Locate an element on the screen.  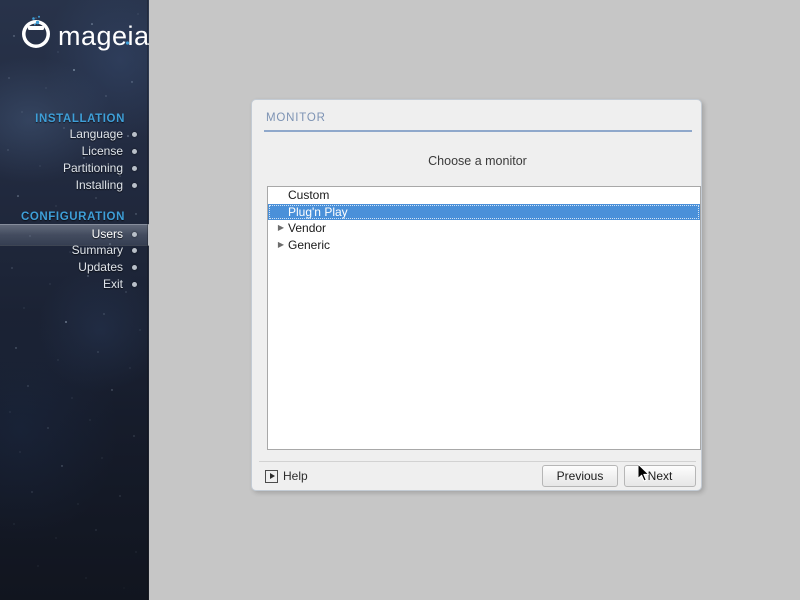
sidebar-item-installing: Installing is located at coordinates (106, 185).